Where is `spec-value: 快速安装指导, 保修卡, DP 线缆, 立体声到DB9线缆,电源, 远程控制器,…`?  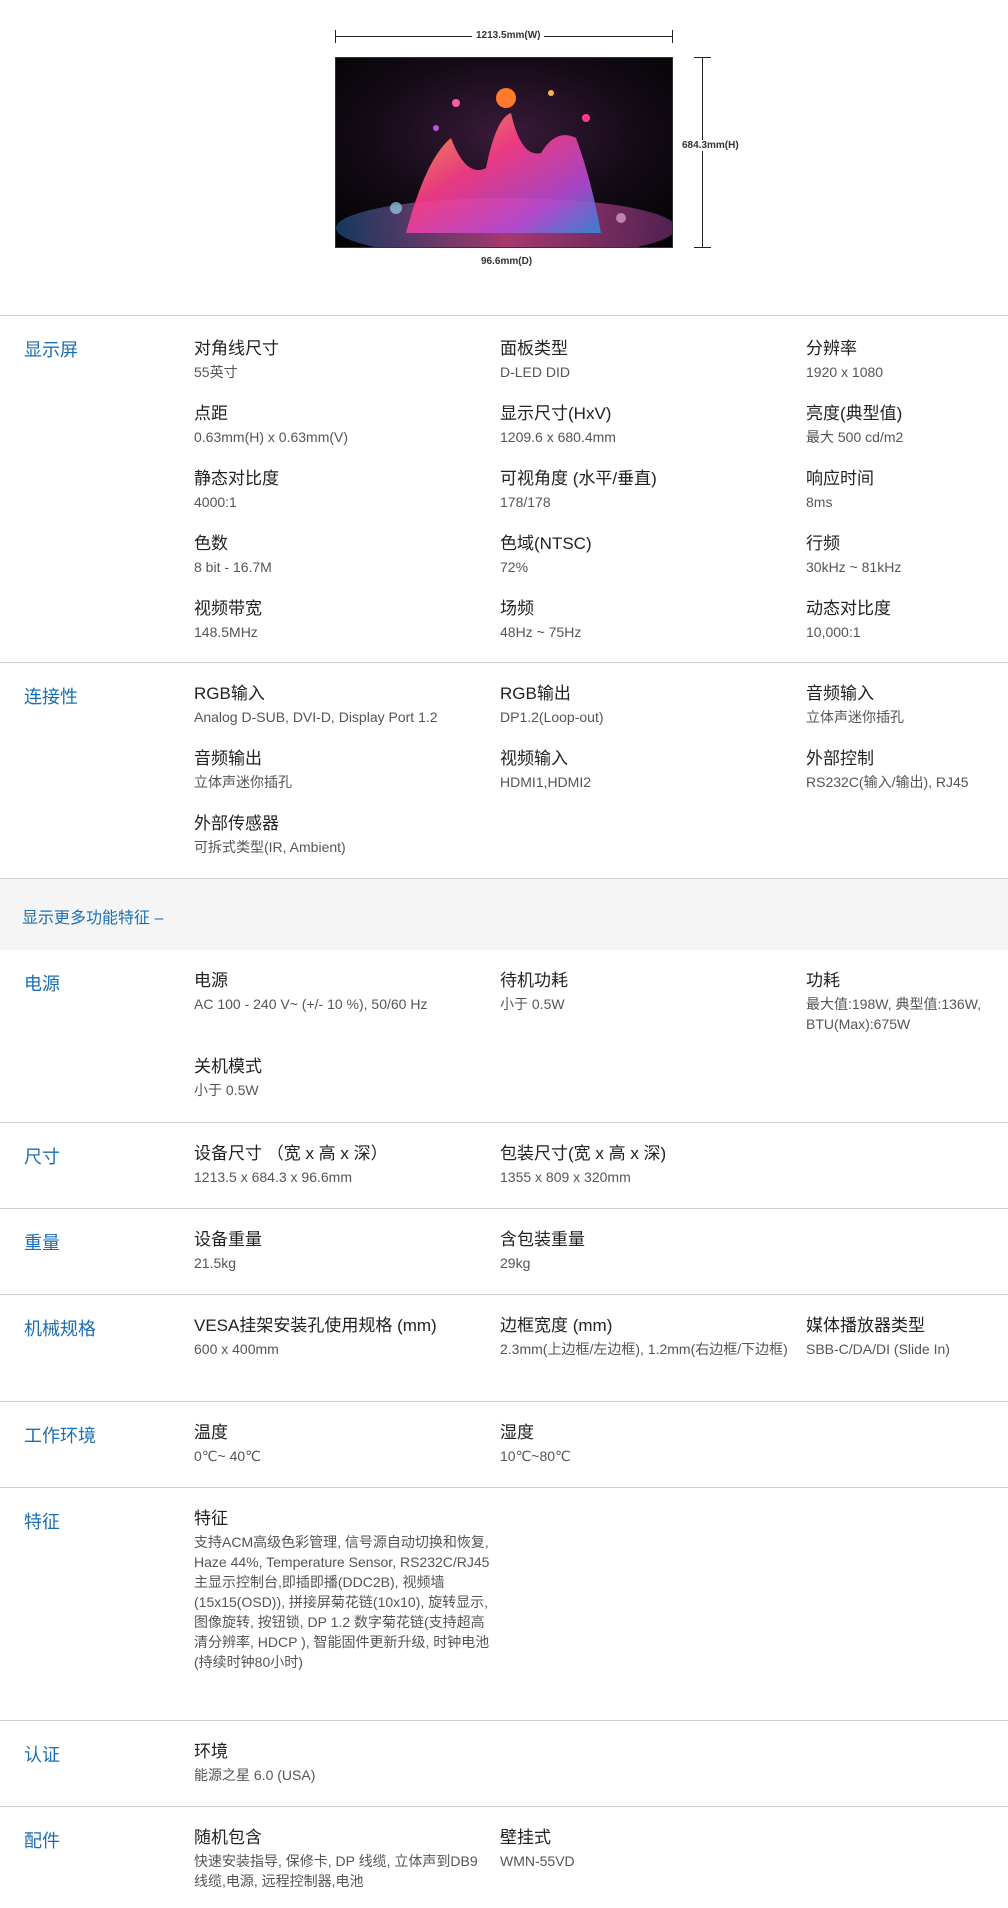
spec-value: 快速安装指导, 保修卡, DP 线缆, 立体声到DB9线缆,电源, 远程控制器,… is located at coordinates (336, 1871).